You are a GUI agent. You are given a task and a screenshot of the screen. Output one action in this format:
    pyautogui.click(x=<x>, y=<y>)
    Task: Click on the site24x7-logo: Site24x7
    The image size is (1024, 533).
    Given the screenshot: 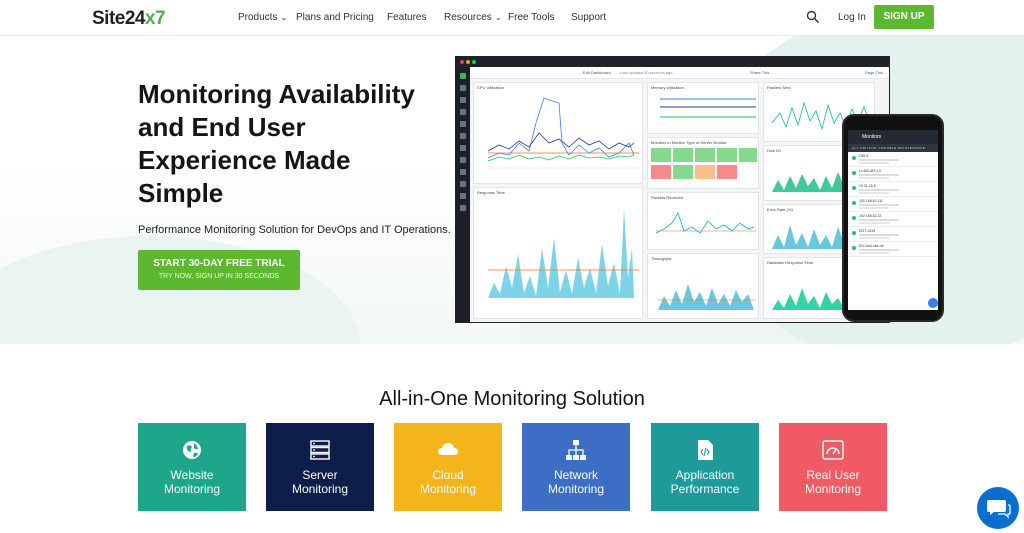 What is the action you would take?
    pyautogui.click(x=129, y=19)
    